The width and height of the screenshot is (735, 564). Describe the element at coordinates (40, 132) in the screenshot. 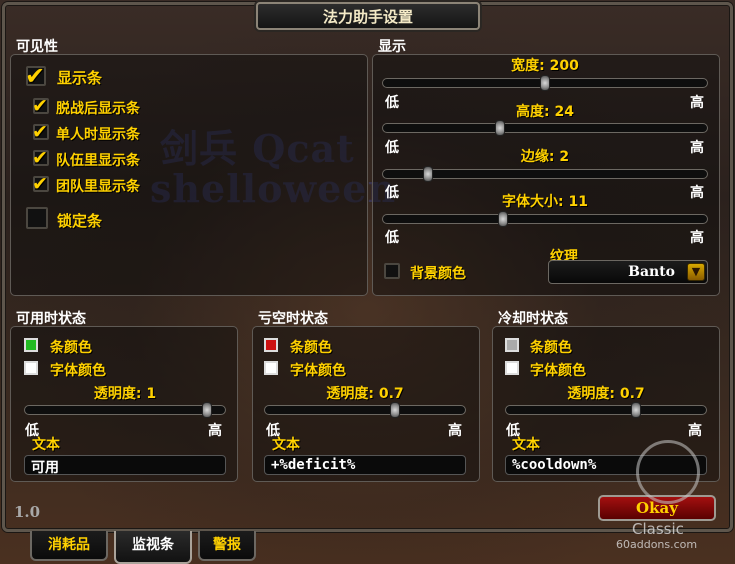

I see `solo-checkmark-icon: ✔` at that location.